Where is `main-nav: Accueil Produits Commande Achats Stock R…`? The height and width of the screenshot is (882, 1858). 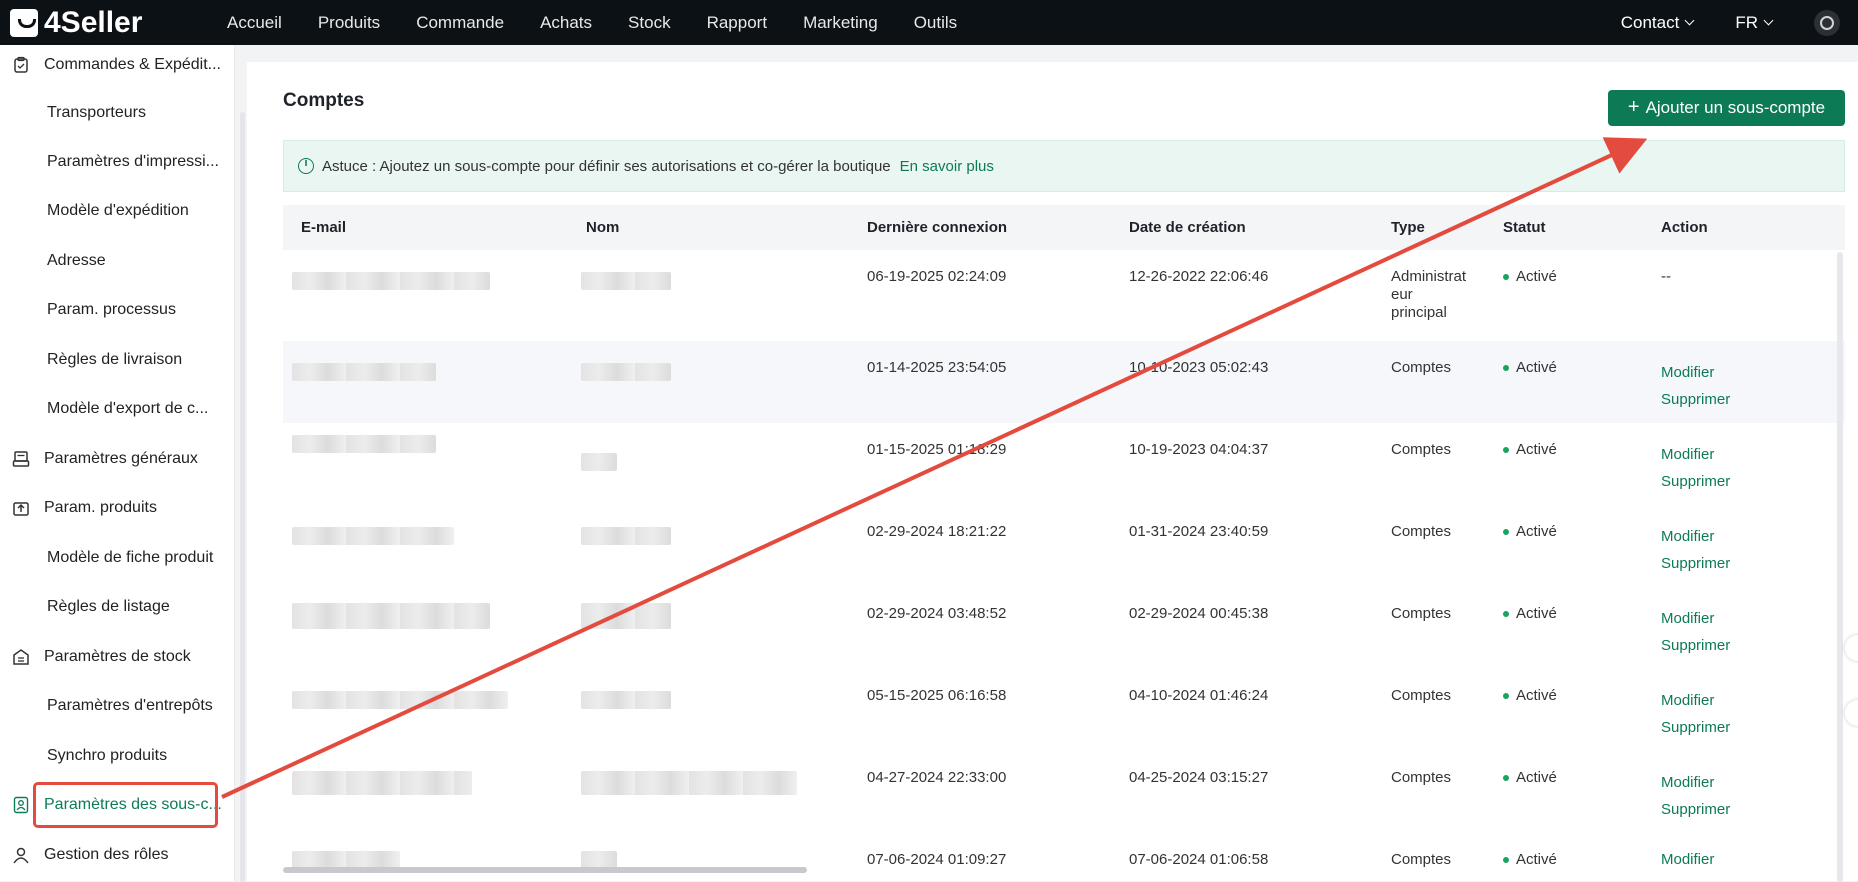
main-nav: Accueil Produits Commande Achats Stock R… is located at coordinates (610, 23).